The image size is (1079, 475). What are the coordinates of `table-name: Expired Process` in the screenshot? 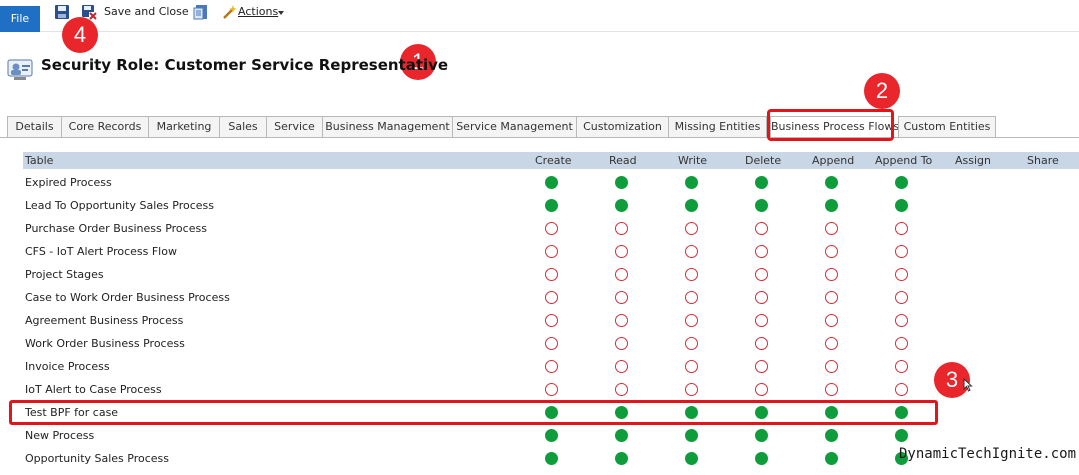 It's located at (68, 182).